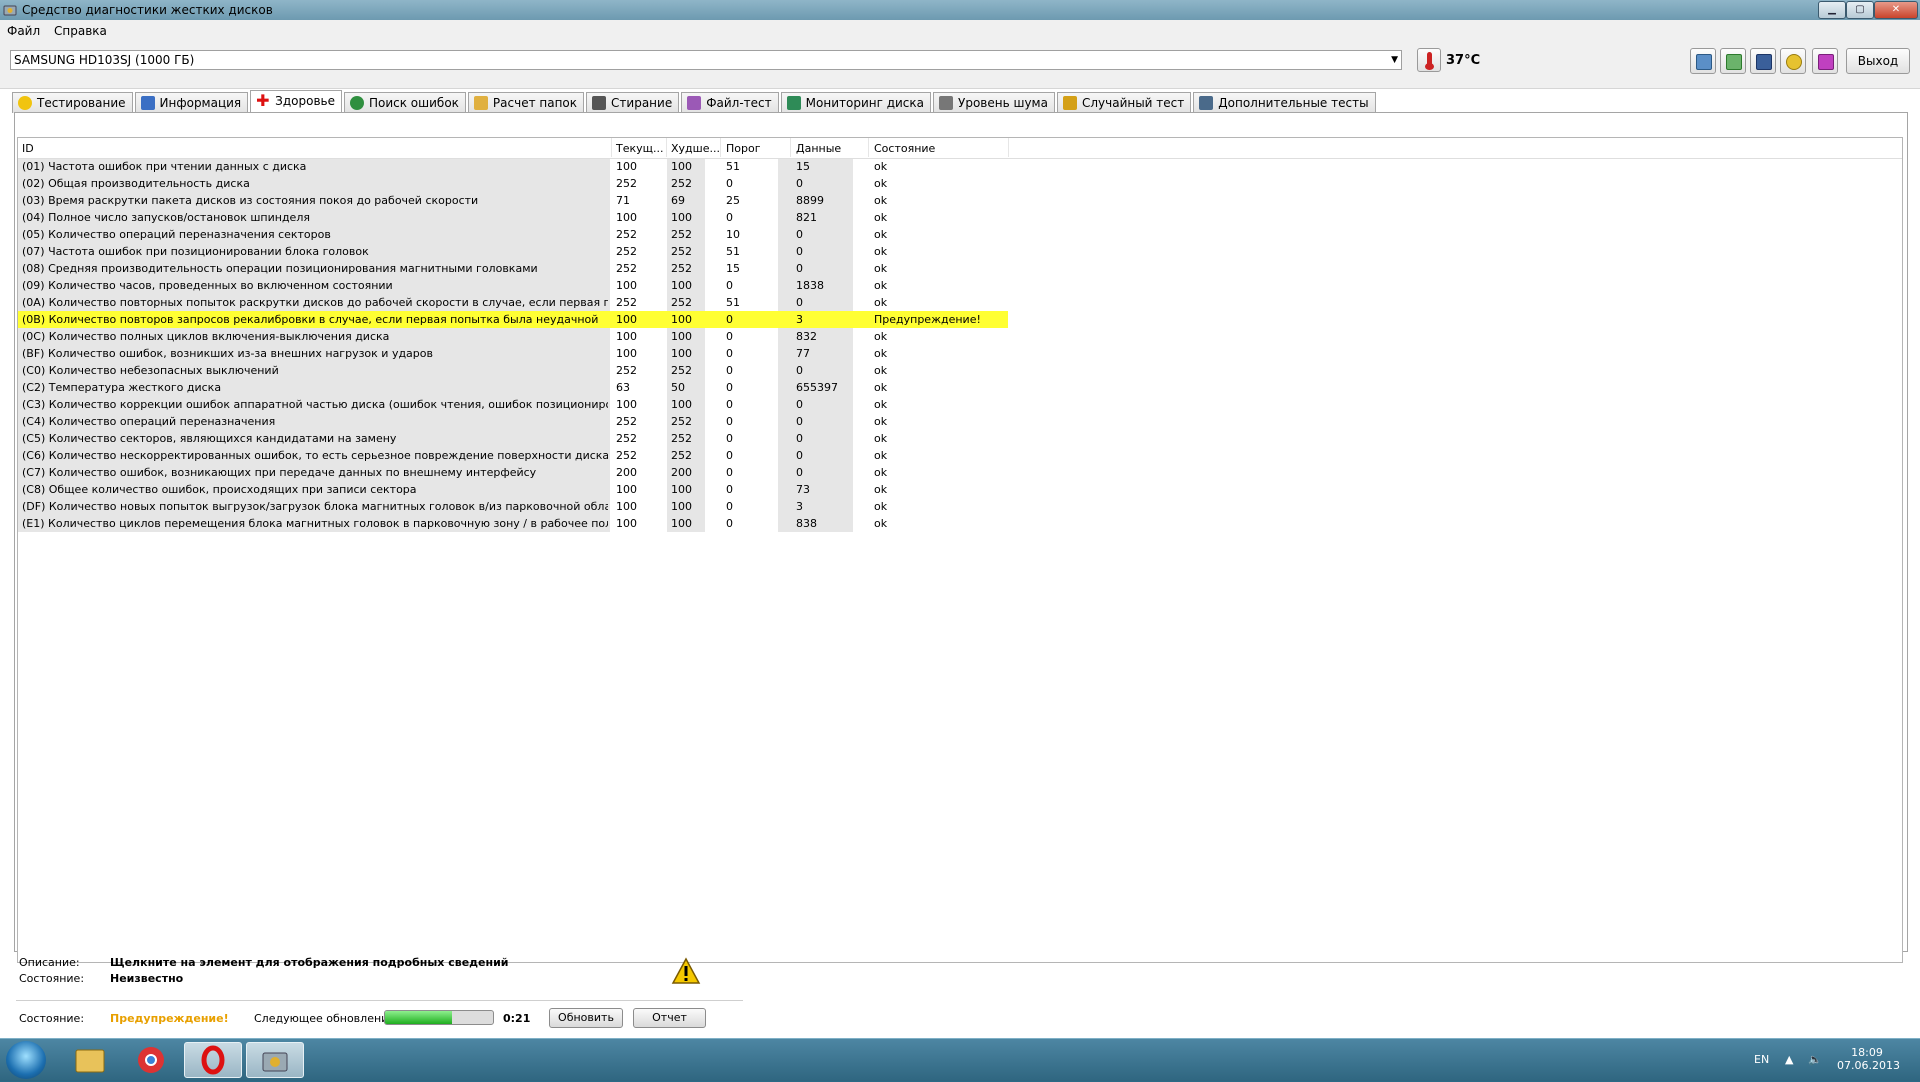 This screenshot has width=1920, height=1082. I want to click on table-cell: 77, so click(803, 353).